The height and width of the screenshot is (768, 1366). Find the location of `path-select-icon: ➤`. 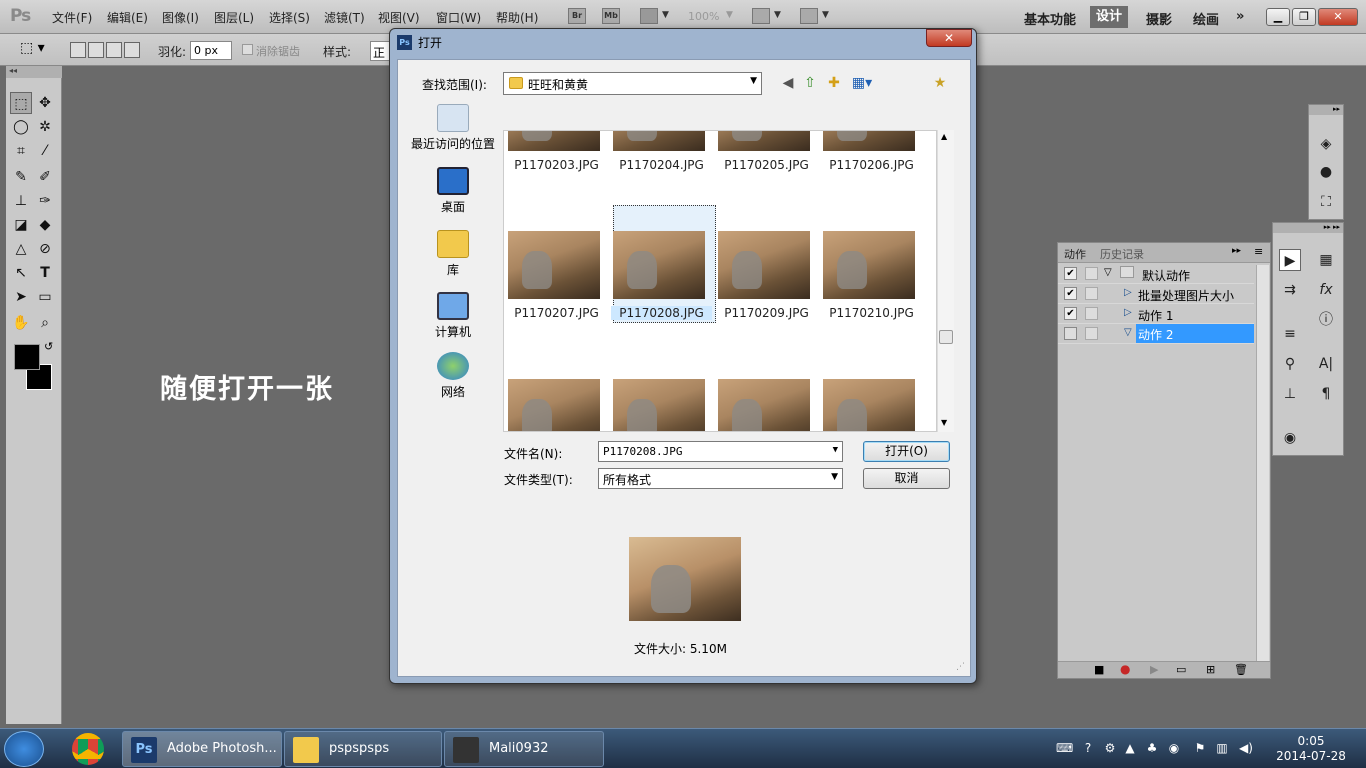

path-select-icon: ➤ is located at coordinates (21, 297).